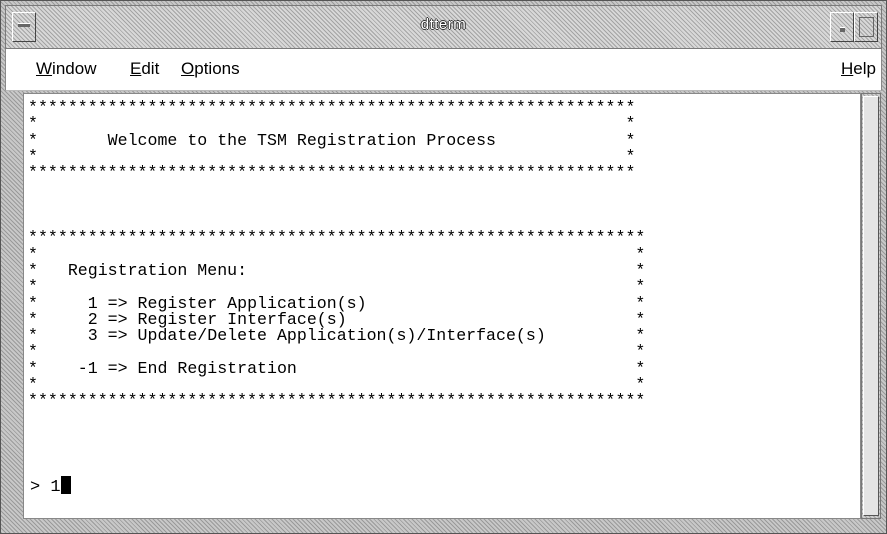 The image size is (887, 534). Describe the element at coordinates (443, 24) in the screenshot. I see `window-title: dtterm` at that location.